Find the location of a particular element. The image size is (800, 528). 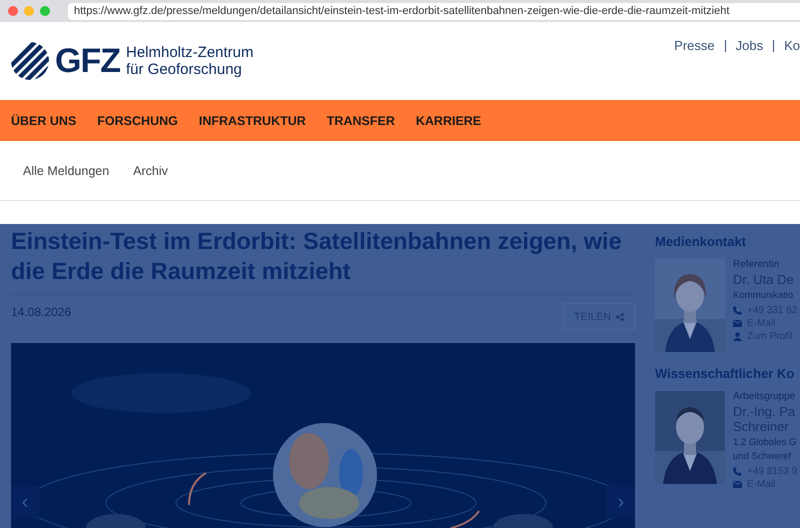

nav-link: ÜBER UNS is located at coordinates (43, 121).